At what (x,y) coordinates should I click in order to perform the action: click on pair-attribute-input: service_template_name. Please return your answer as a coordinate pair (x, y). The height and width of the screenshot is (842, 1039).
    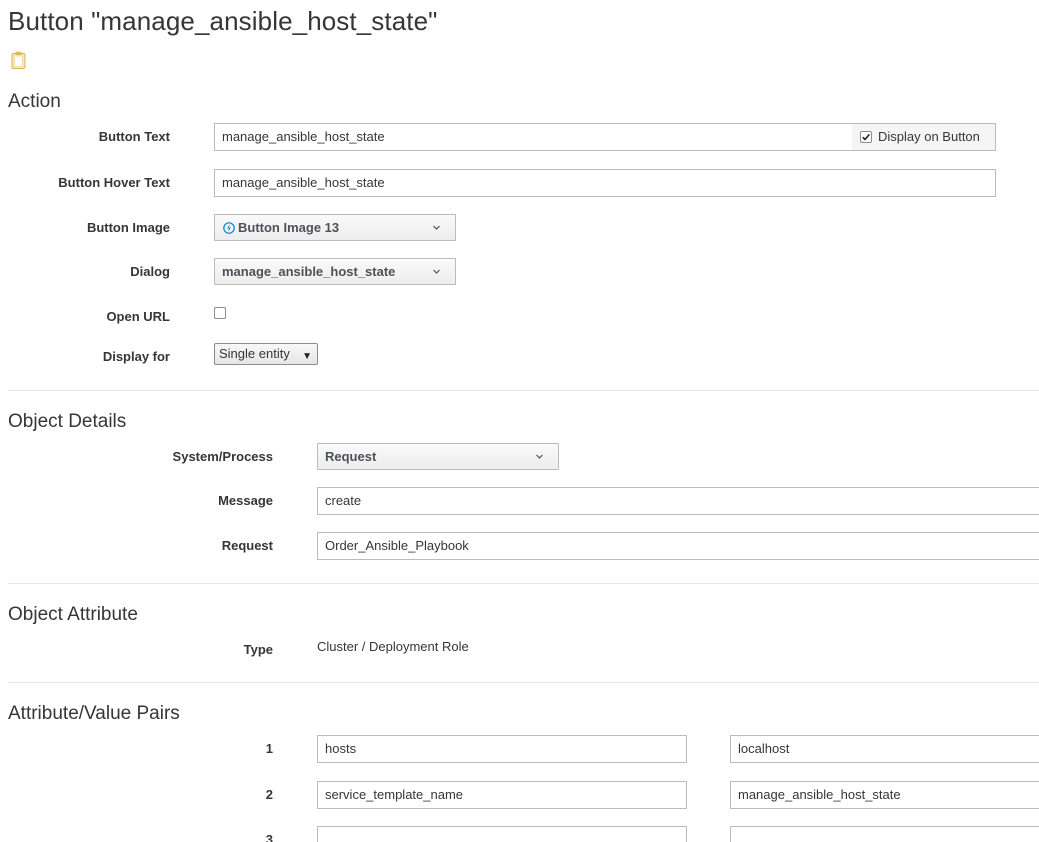
    Looking at the image, I should click on (502, 795).